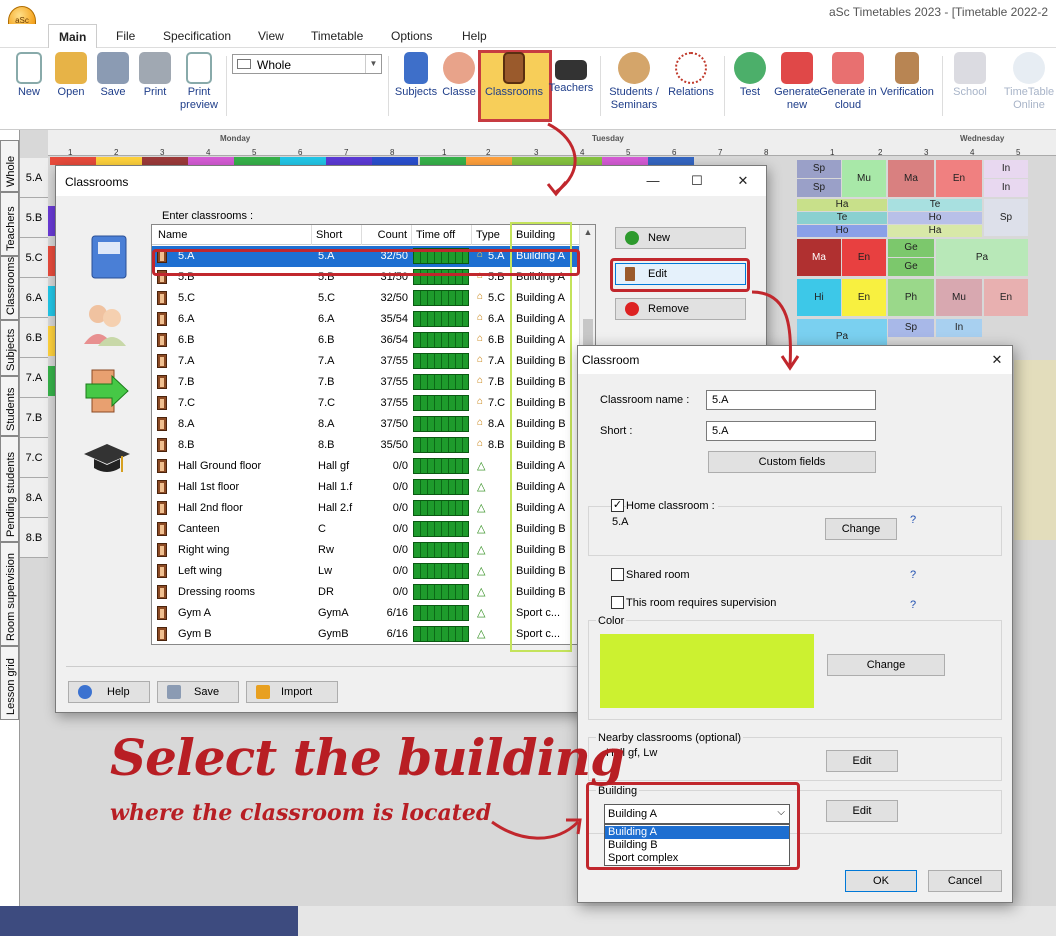  I want to click on class-row-label: 7.C, so click(34, 458).